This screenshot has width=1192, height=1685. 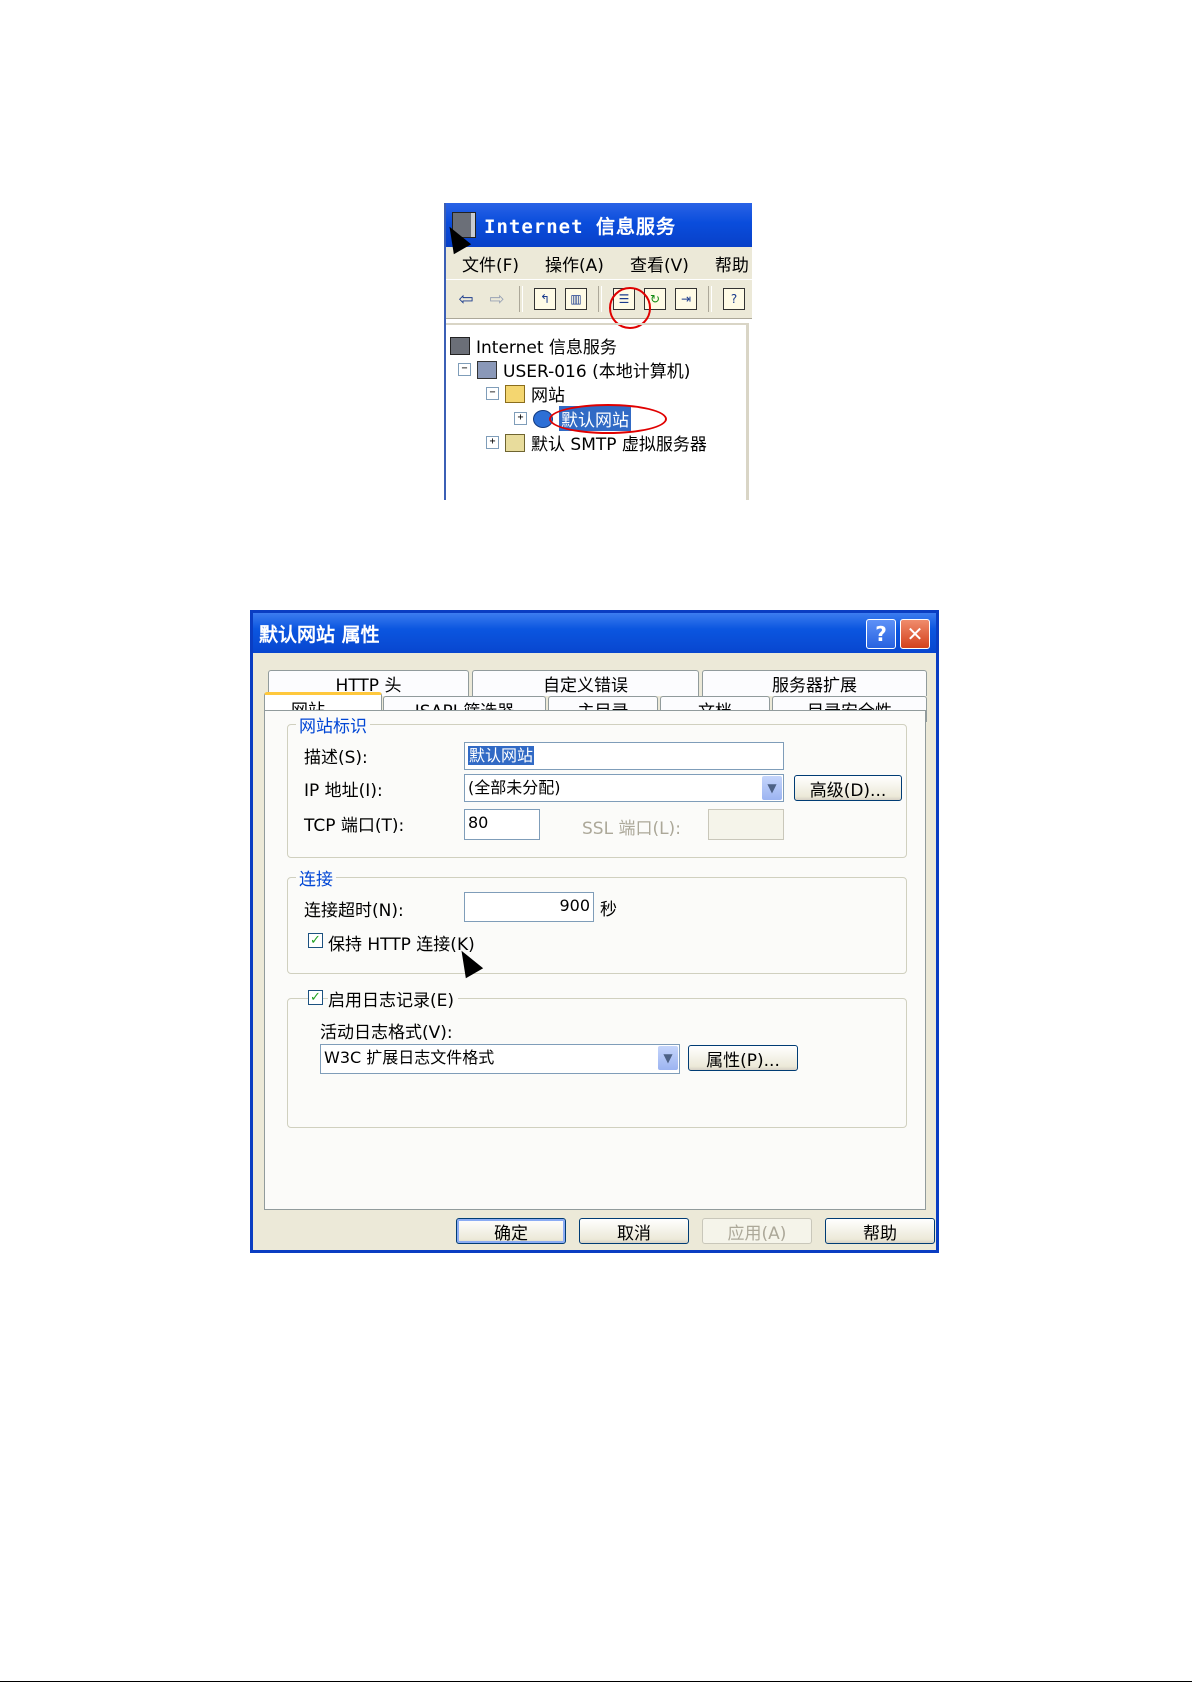 What do you see at coordinates (814, 683) in the screenshot?
I see `tab-server-extensions: 服务器扩展` at bounding box center [814, 683].